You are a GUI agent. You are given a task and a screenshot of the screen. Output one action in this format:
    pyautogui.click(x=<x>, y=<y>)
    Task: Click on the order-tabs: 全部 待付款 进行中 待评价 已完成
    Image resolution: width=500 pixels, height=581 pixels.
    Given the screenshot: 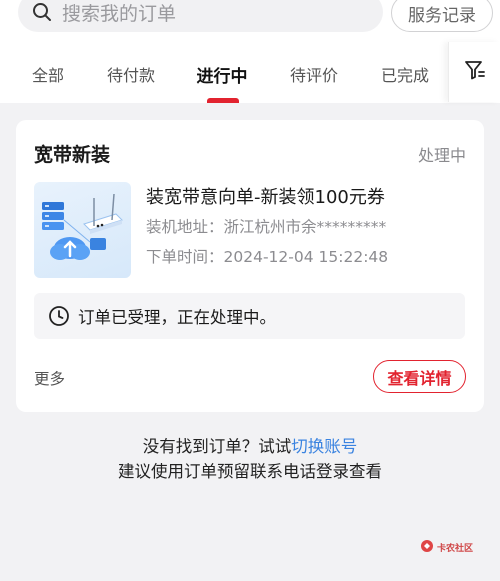 What is the action you would take?
    pyautogui.click(x=224, y=76)
    